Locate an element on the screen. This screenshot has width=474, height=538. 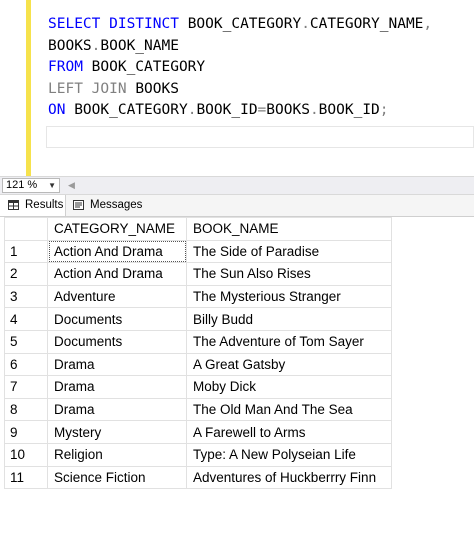
row-number-cell: 7 is located at coordinates (26, 387).